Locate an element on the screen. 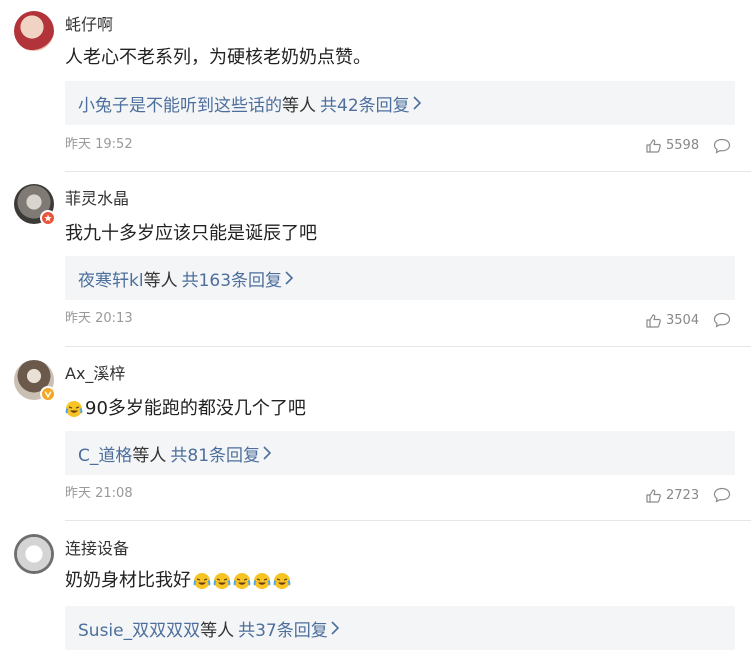  like-button: 5598 is located at coordinates (672, 146).